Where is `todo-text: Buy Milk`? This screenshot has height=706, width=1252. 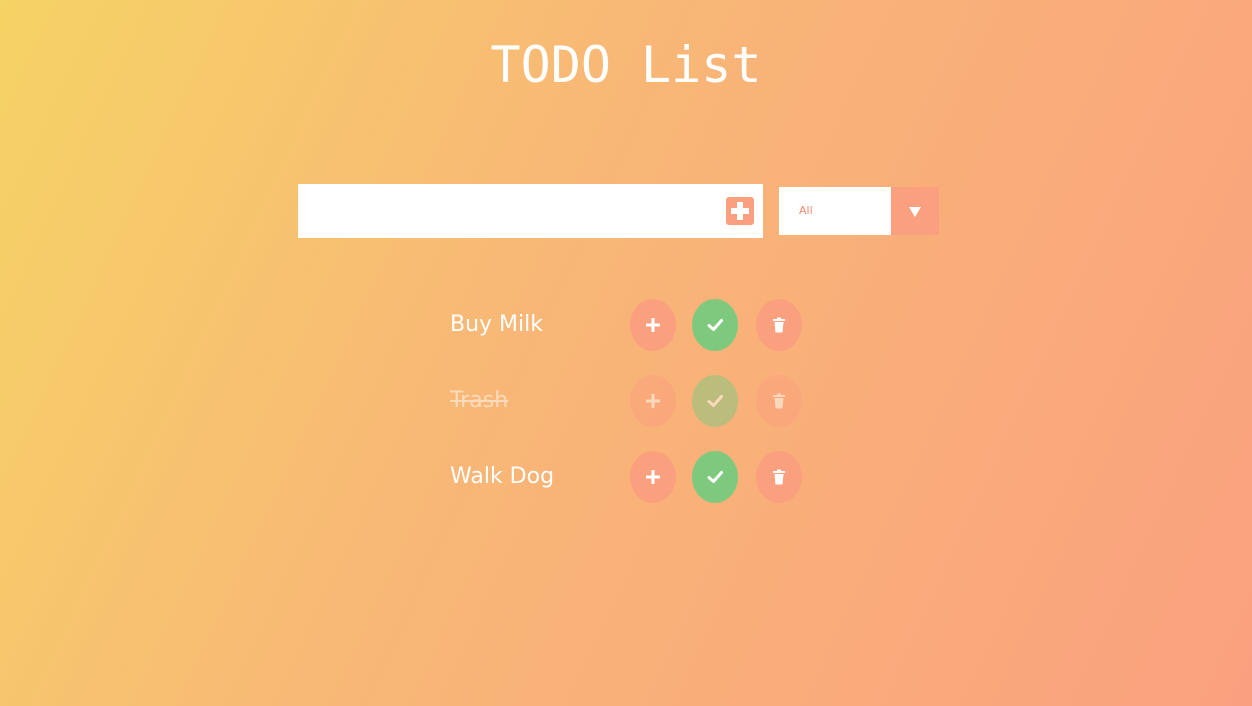 todo-text: Buy Milk is located at coordinates (496, 324).